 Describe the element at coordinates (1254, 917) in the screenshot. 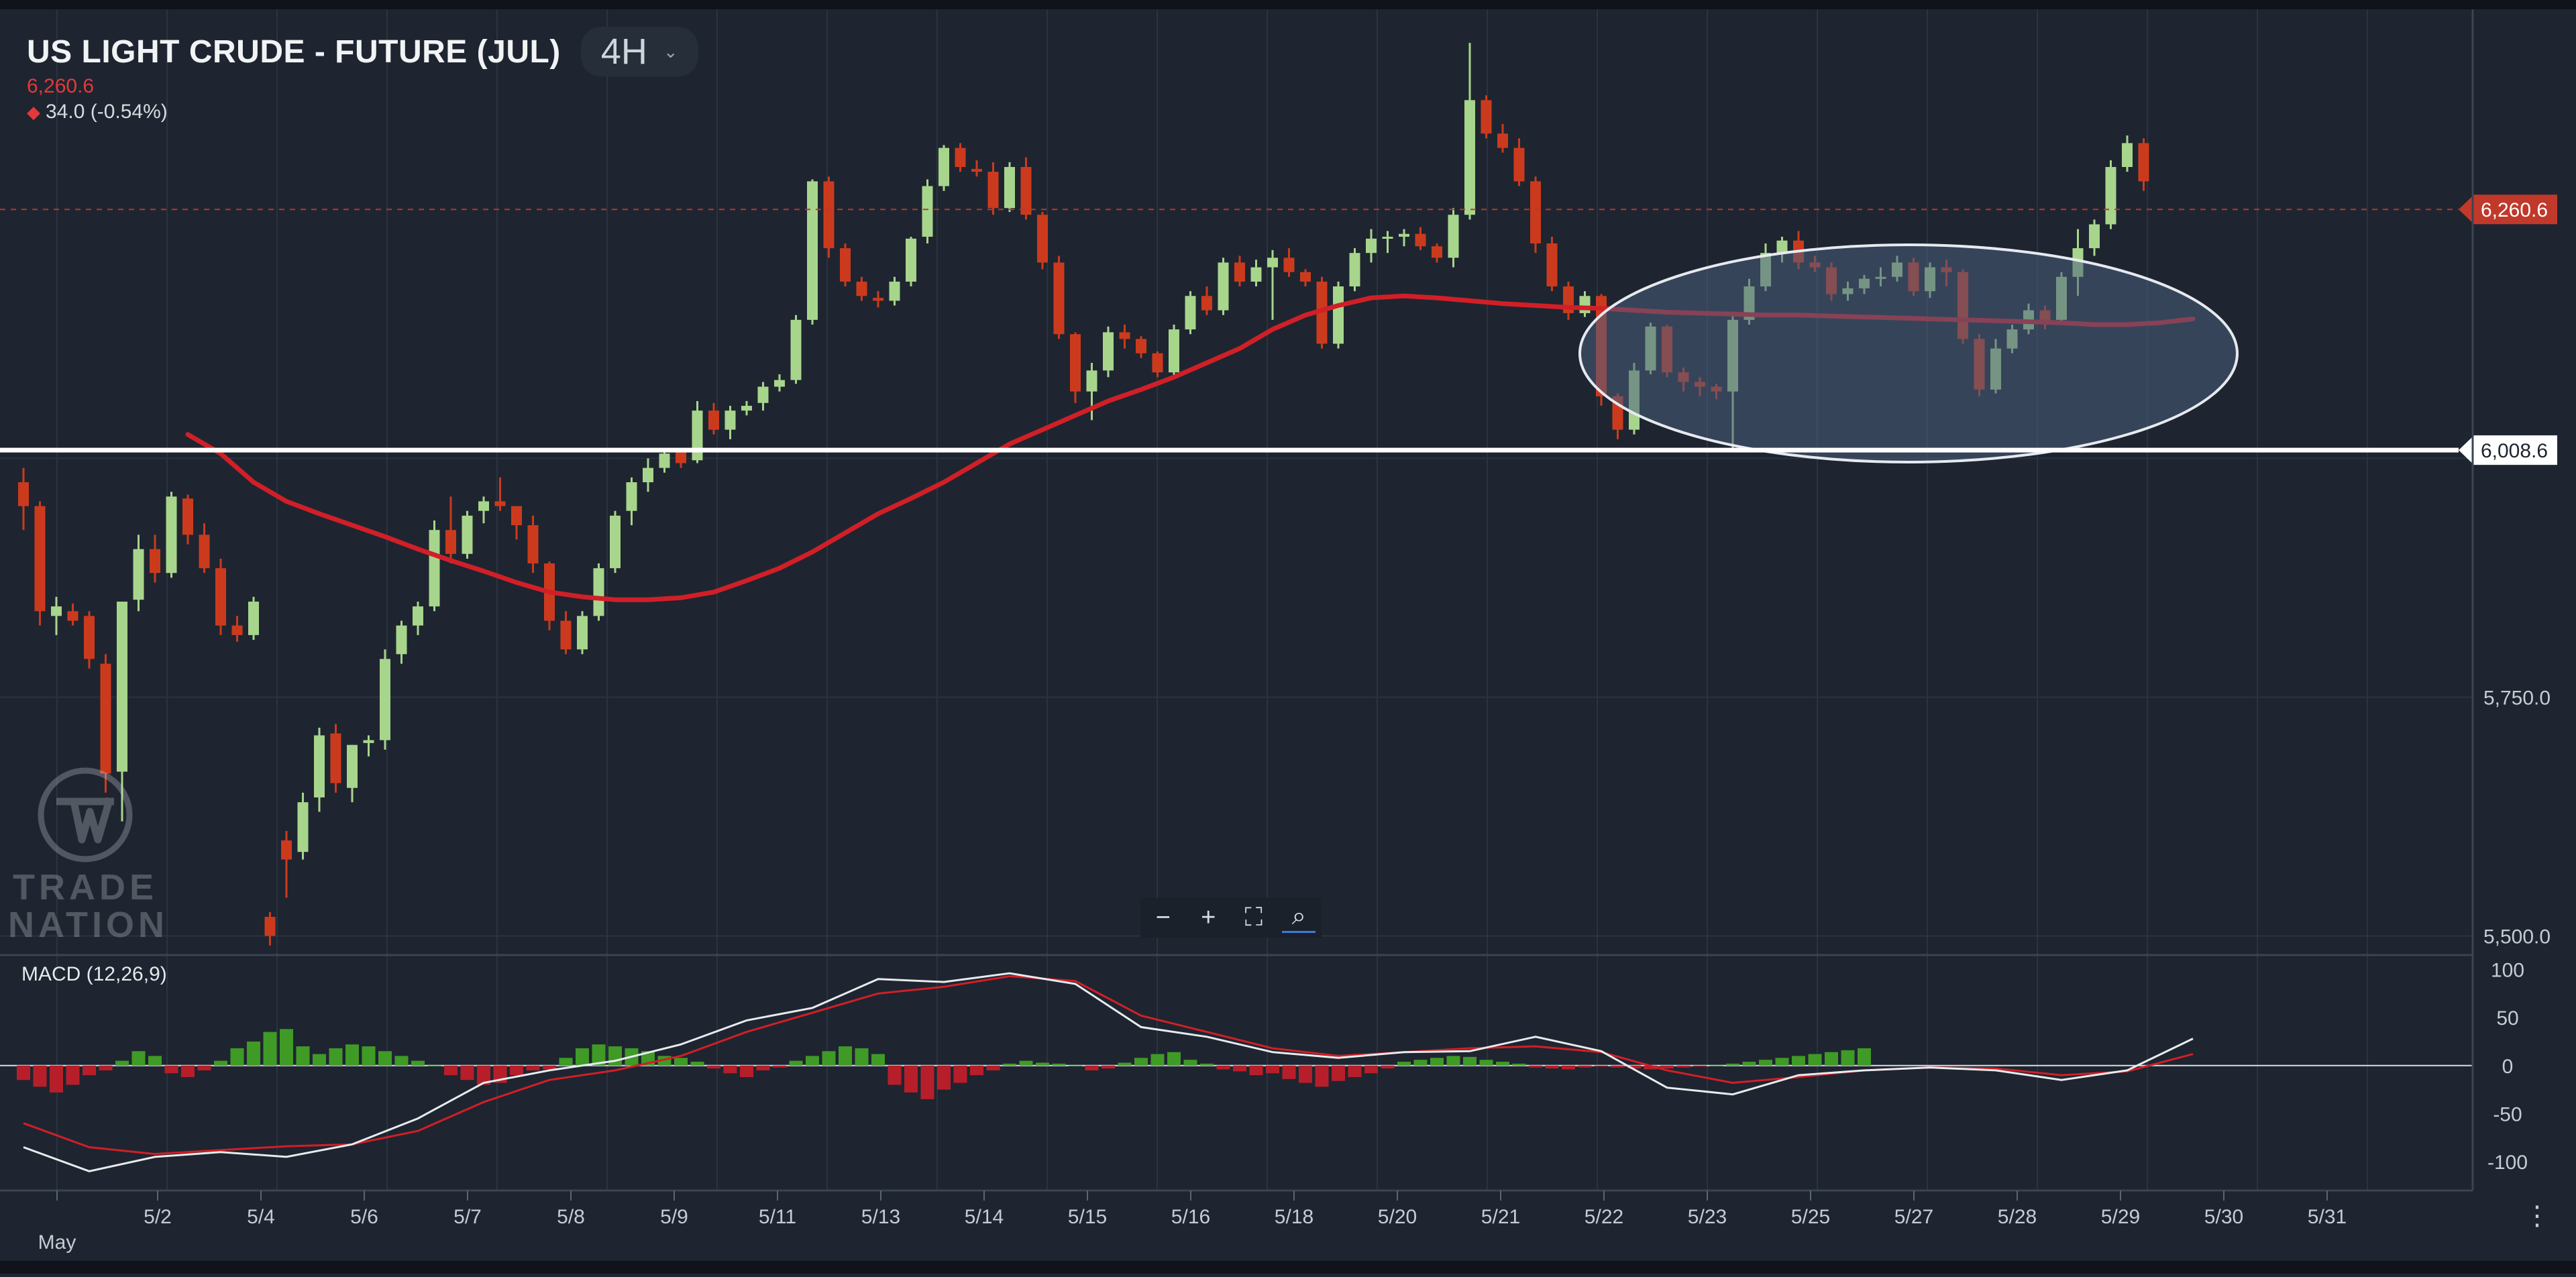

I see `fullscreen-icon: ⛶` at that location.